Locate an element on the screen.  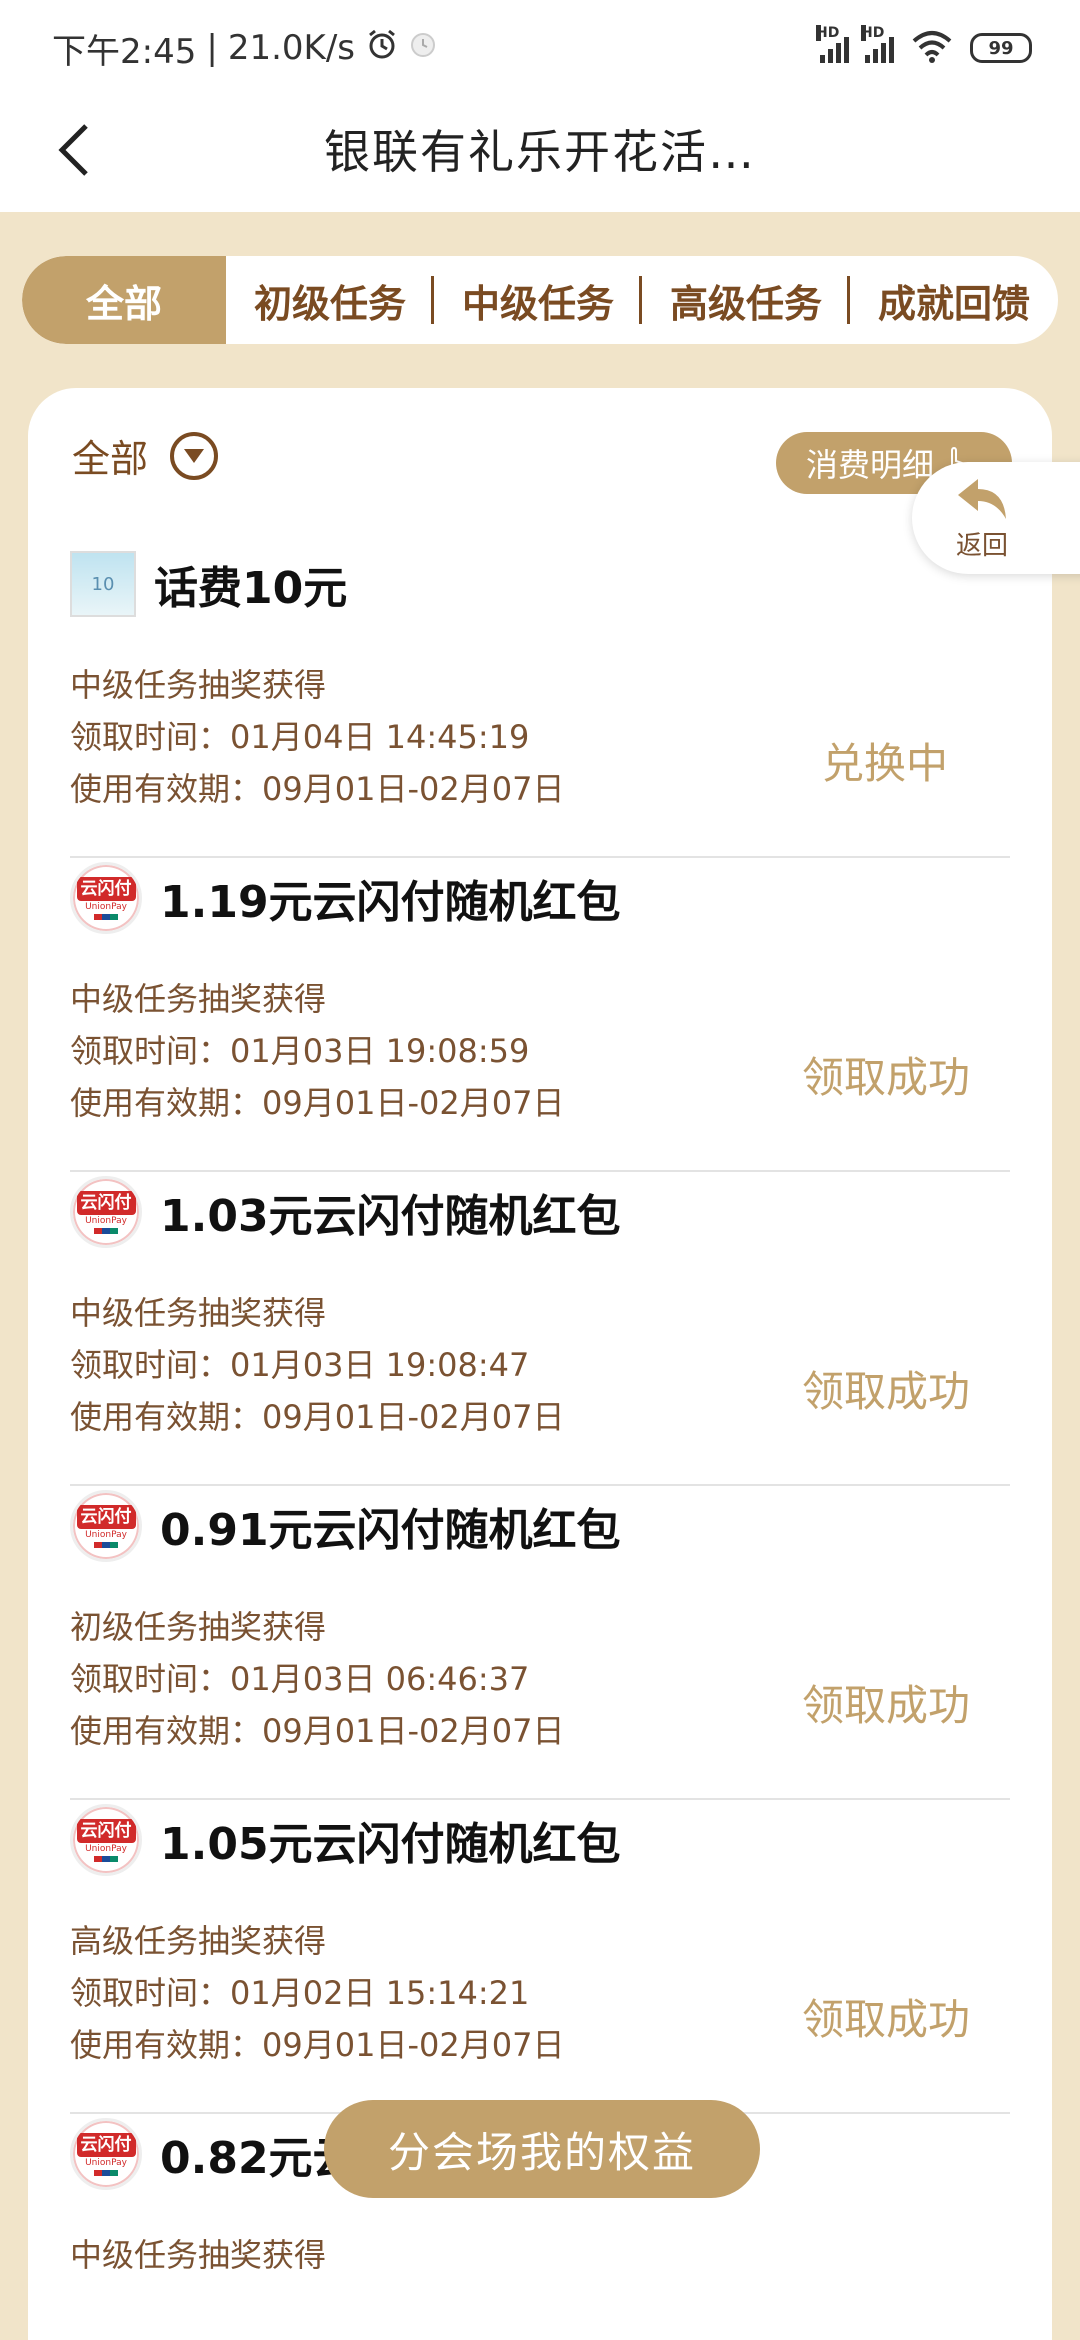
my-benefits-button: 分会场我的权益 is located at coordinates (542, 2149).